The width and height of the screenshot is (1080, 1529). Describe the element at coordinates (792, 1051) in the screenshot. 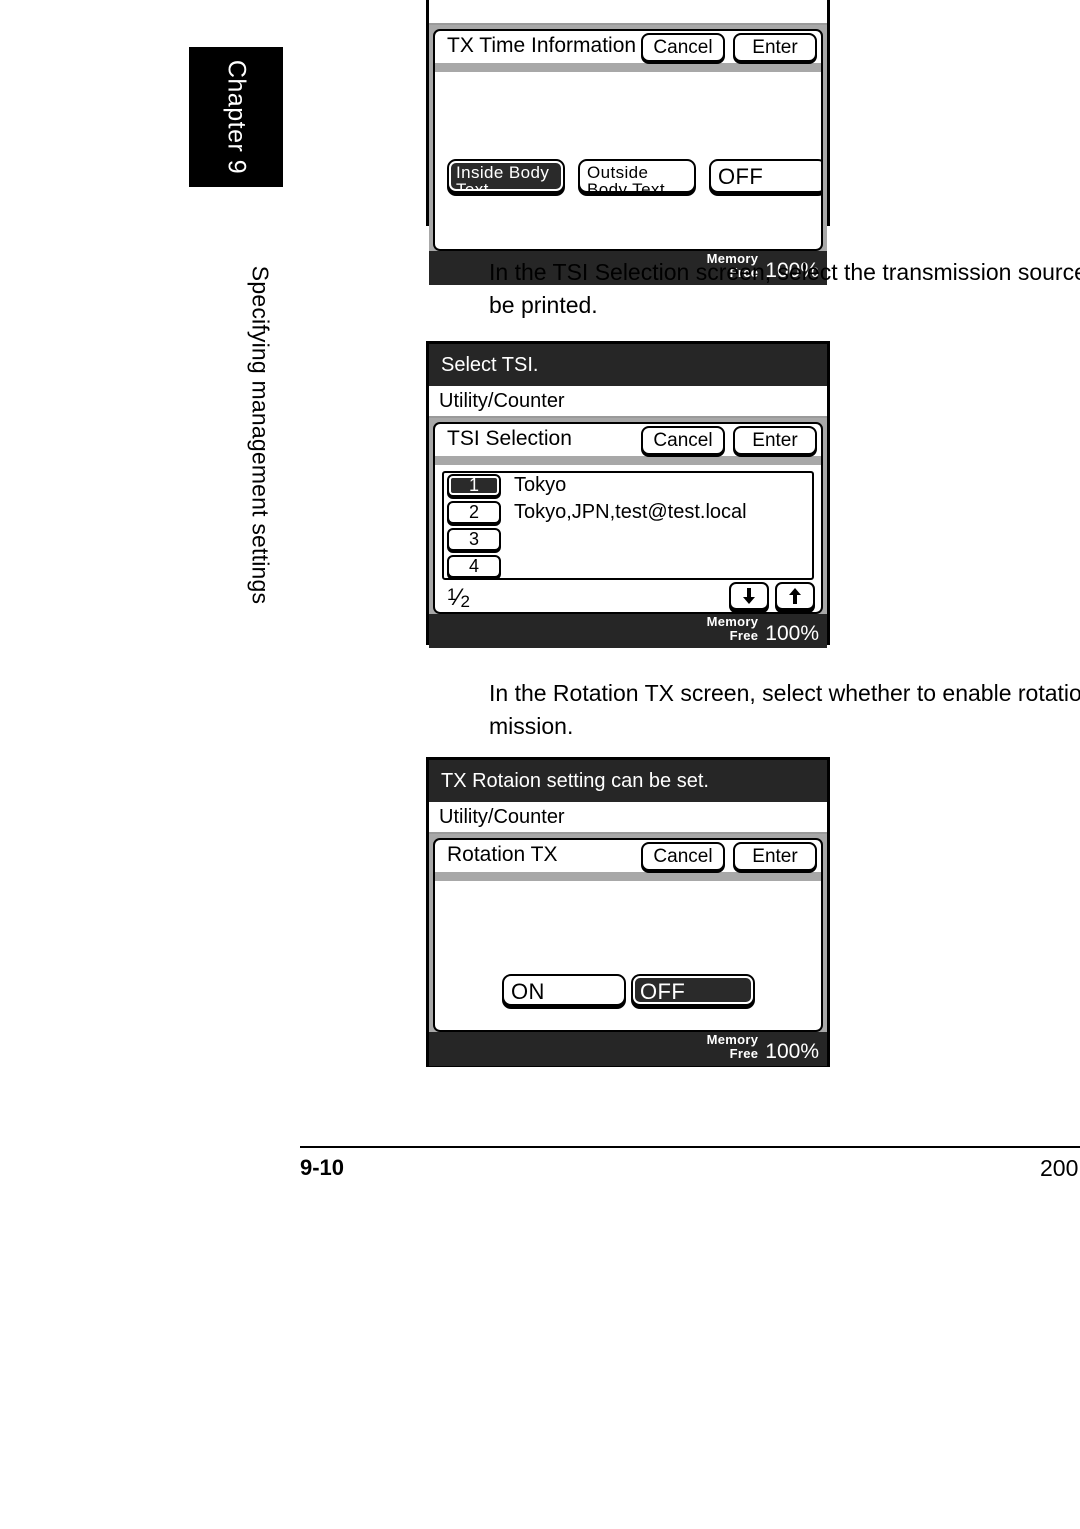

I see `memory-percent-3: 100%` at that location.